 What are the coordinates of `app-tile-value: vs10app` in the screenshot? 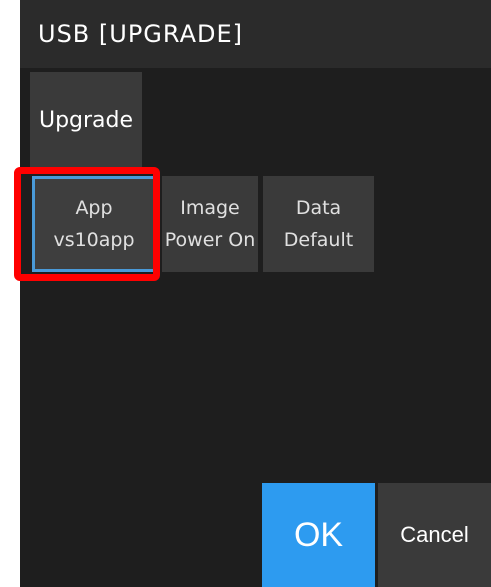 It's located at (94, 240).